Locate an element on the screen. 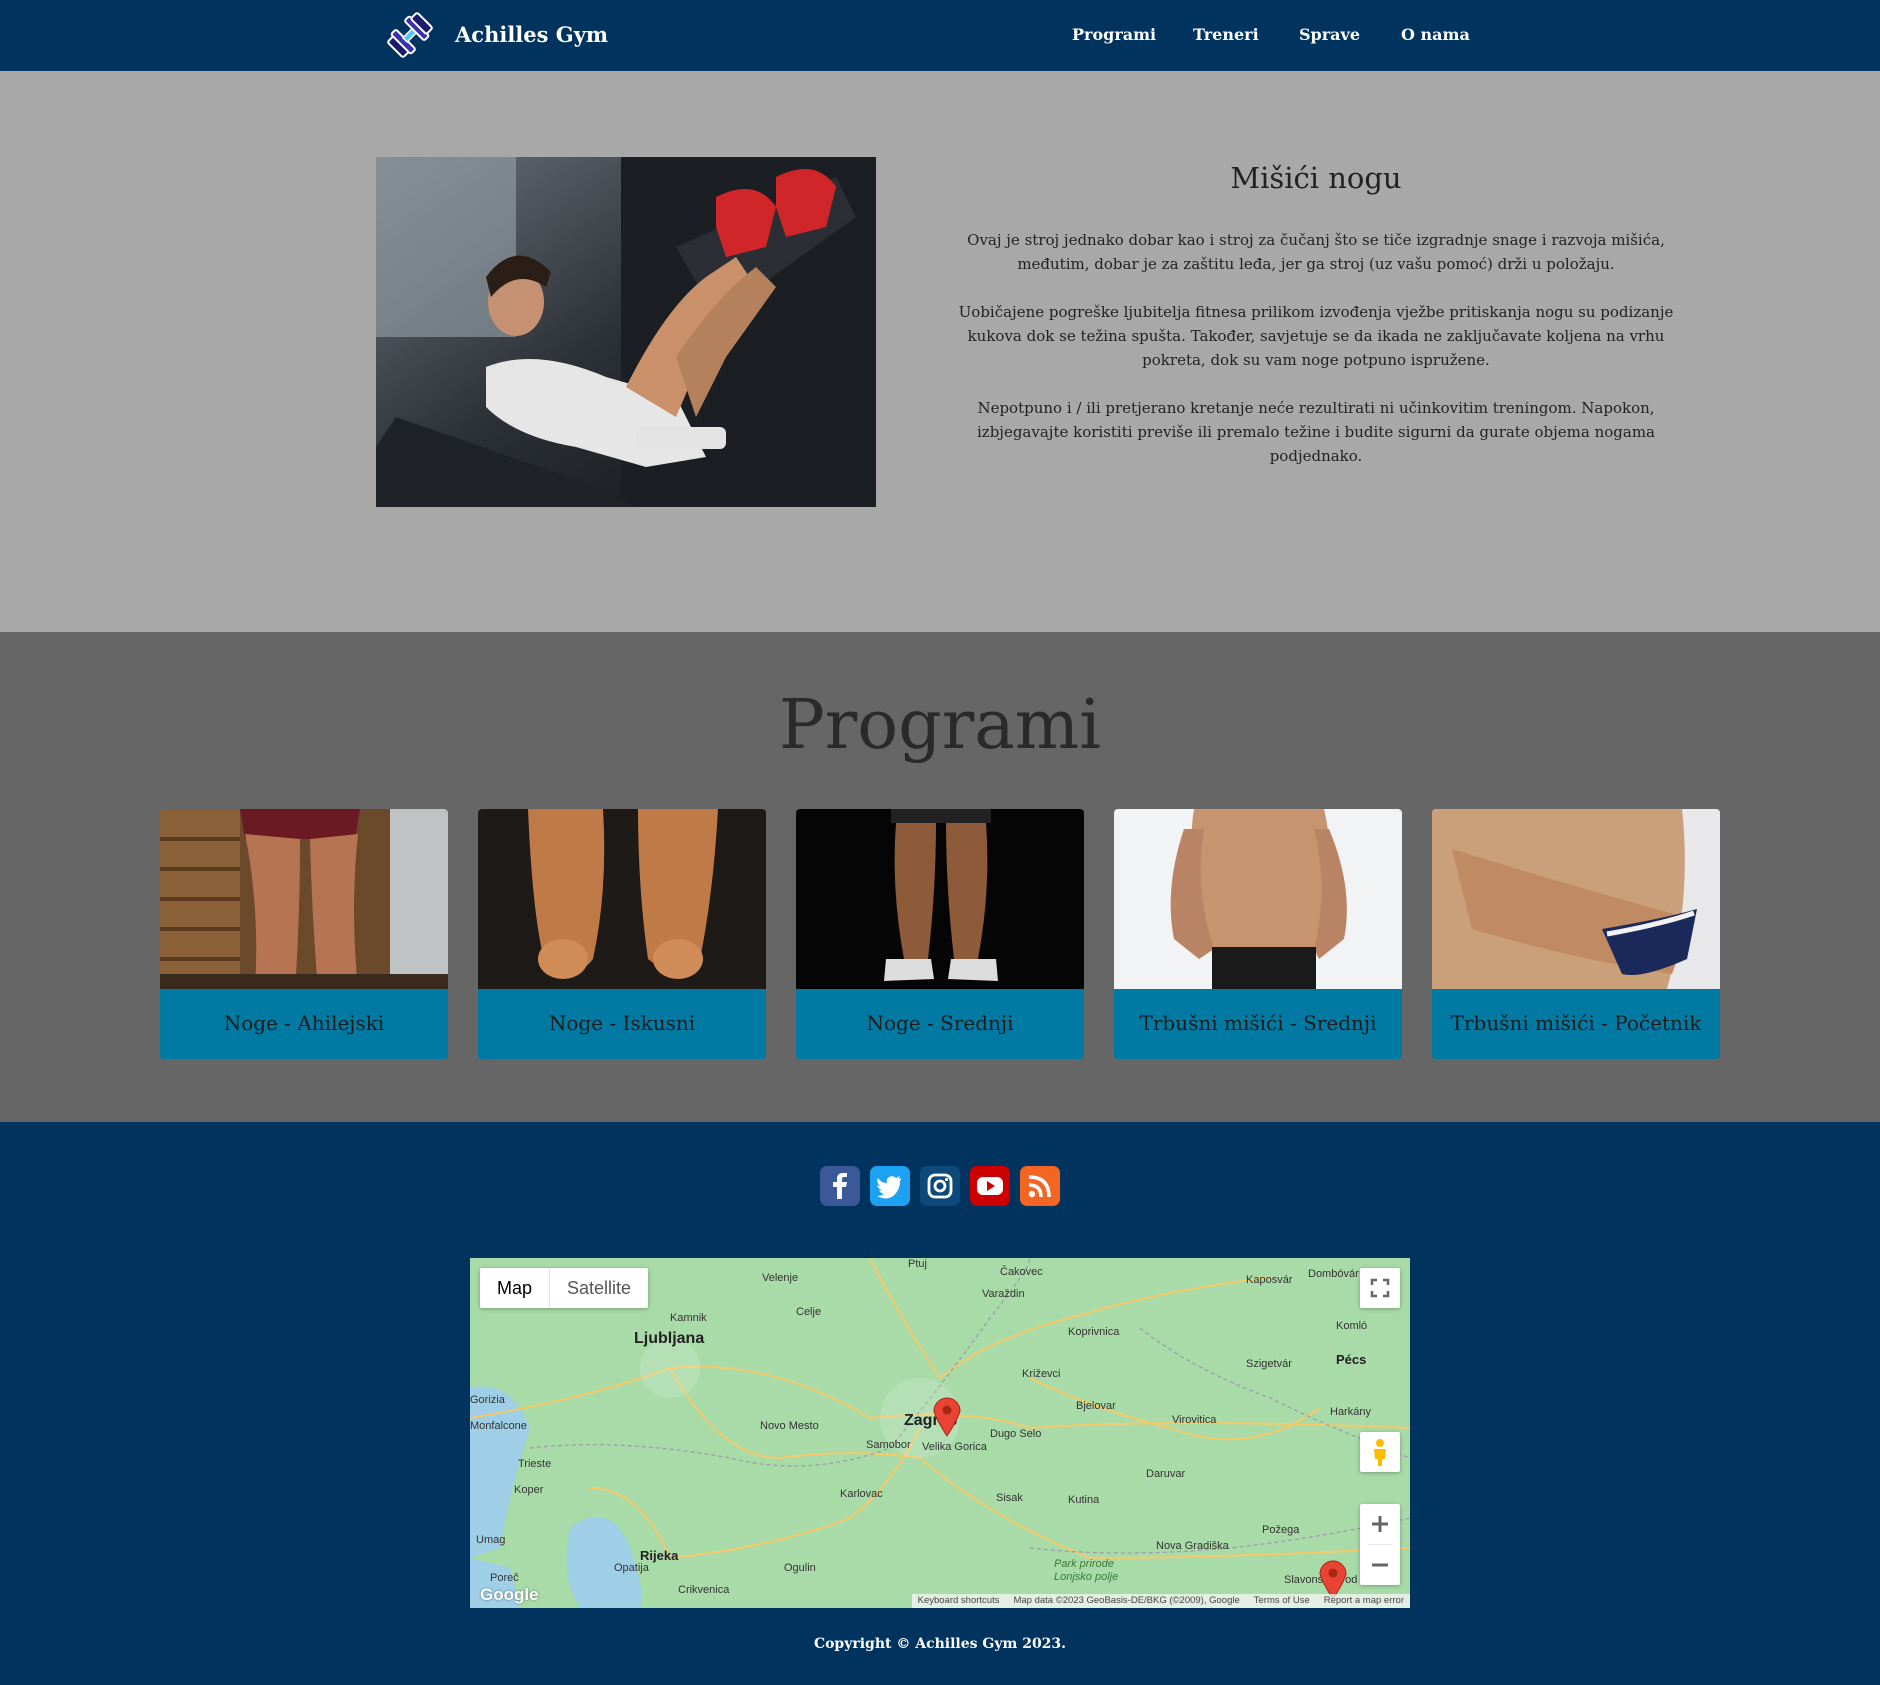 The width and height of the screenshot is (1880, 1685). map-type-satellite-button: Satellite is located at coordinates (599, 1288).